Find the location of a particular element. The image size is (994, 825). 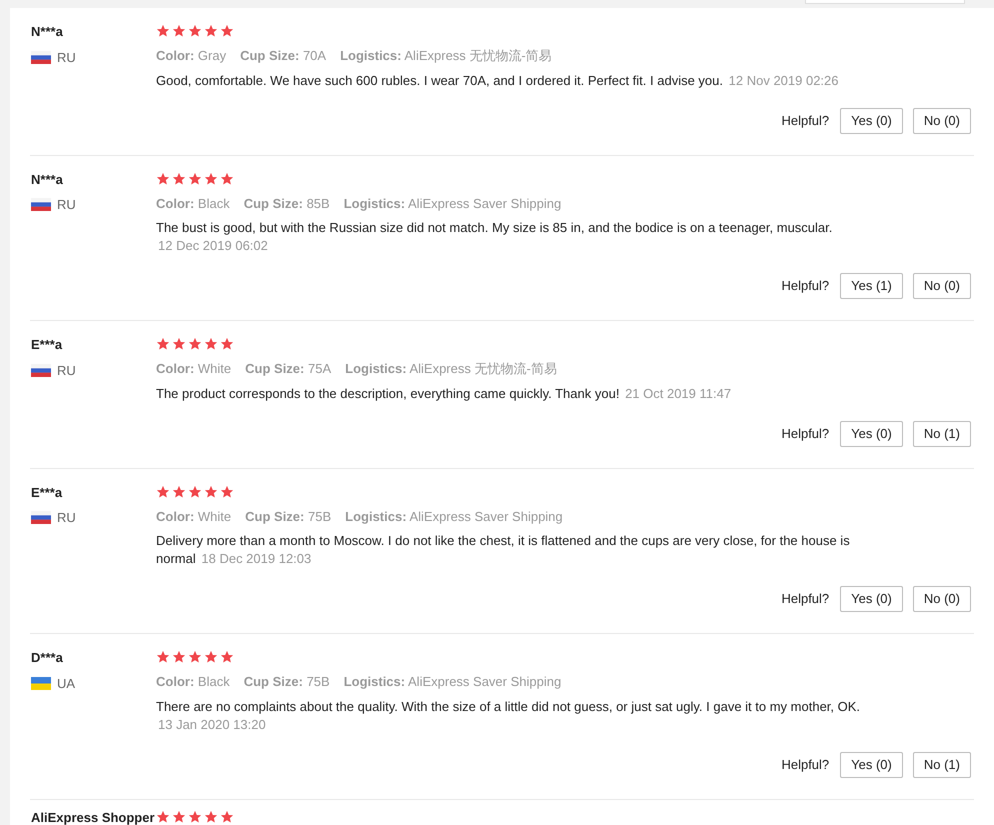

review-text: The product corresponds to the description, everything came quickly. Thank you! 21 Oct 2019 11:47 is located at coordinates (444, 393).